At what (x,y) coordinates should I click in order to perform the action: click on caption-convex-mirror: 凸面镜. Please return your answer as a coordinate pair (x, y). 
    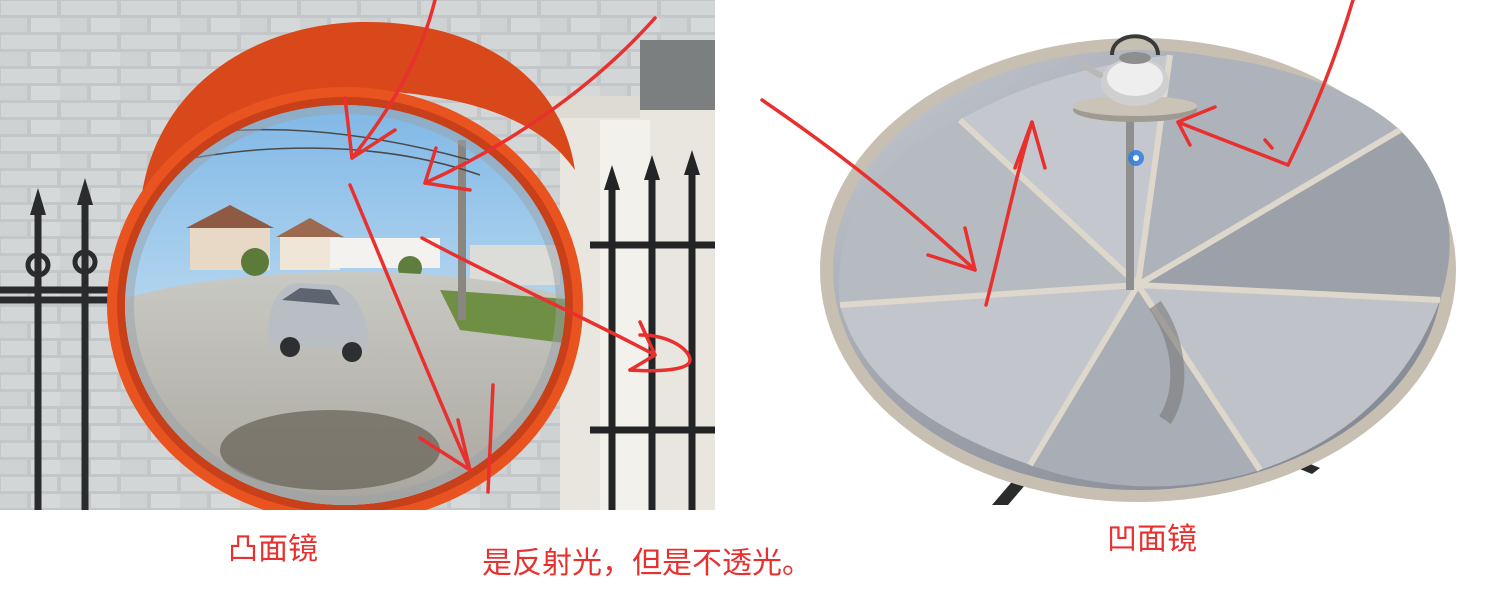
    Looking at the image, I should click on (273, 549).